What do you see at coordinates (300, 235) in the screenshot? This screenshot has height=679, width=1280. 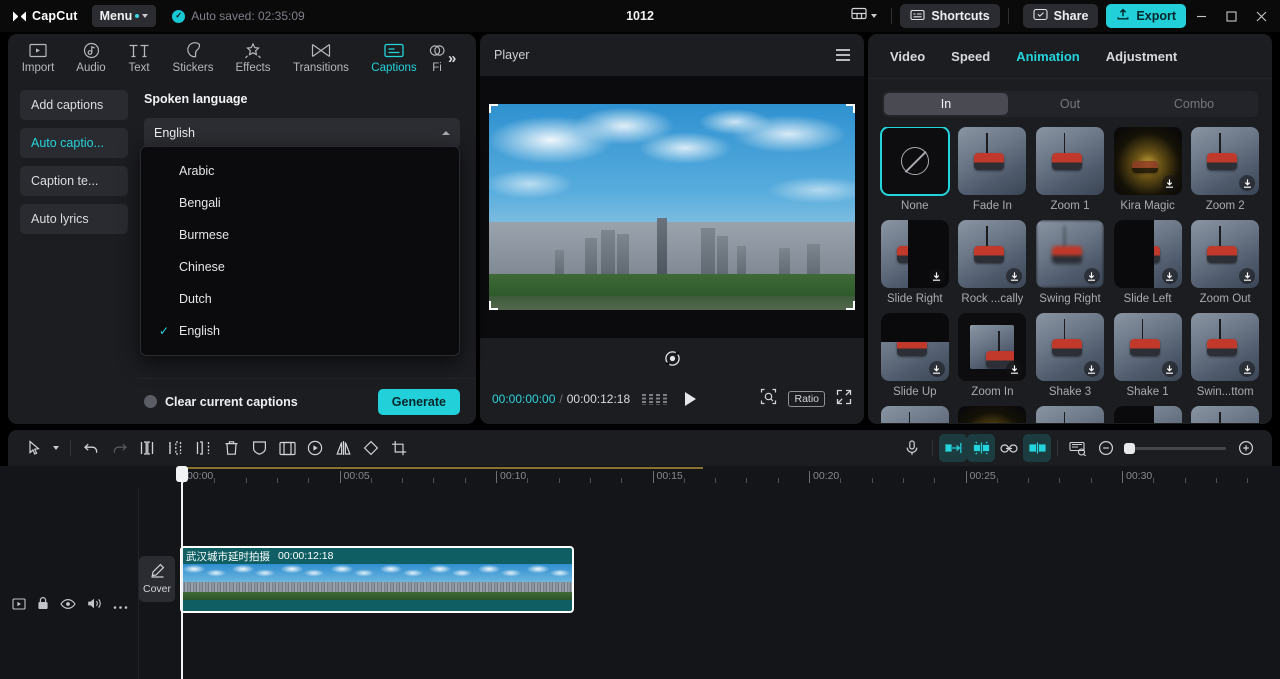 I see `dropdown-option-burmese: Burmese` at bounding box center [300, 235].